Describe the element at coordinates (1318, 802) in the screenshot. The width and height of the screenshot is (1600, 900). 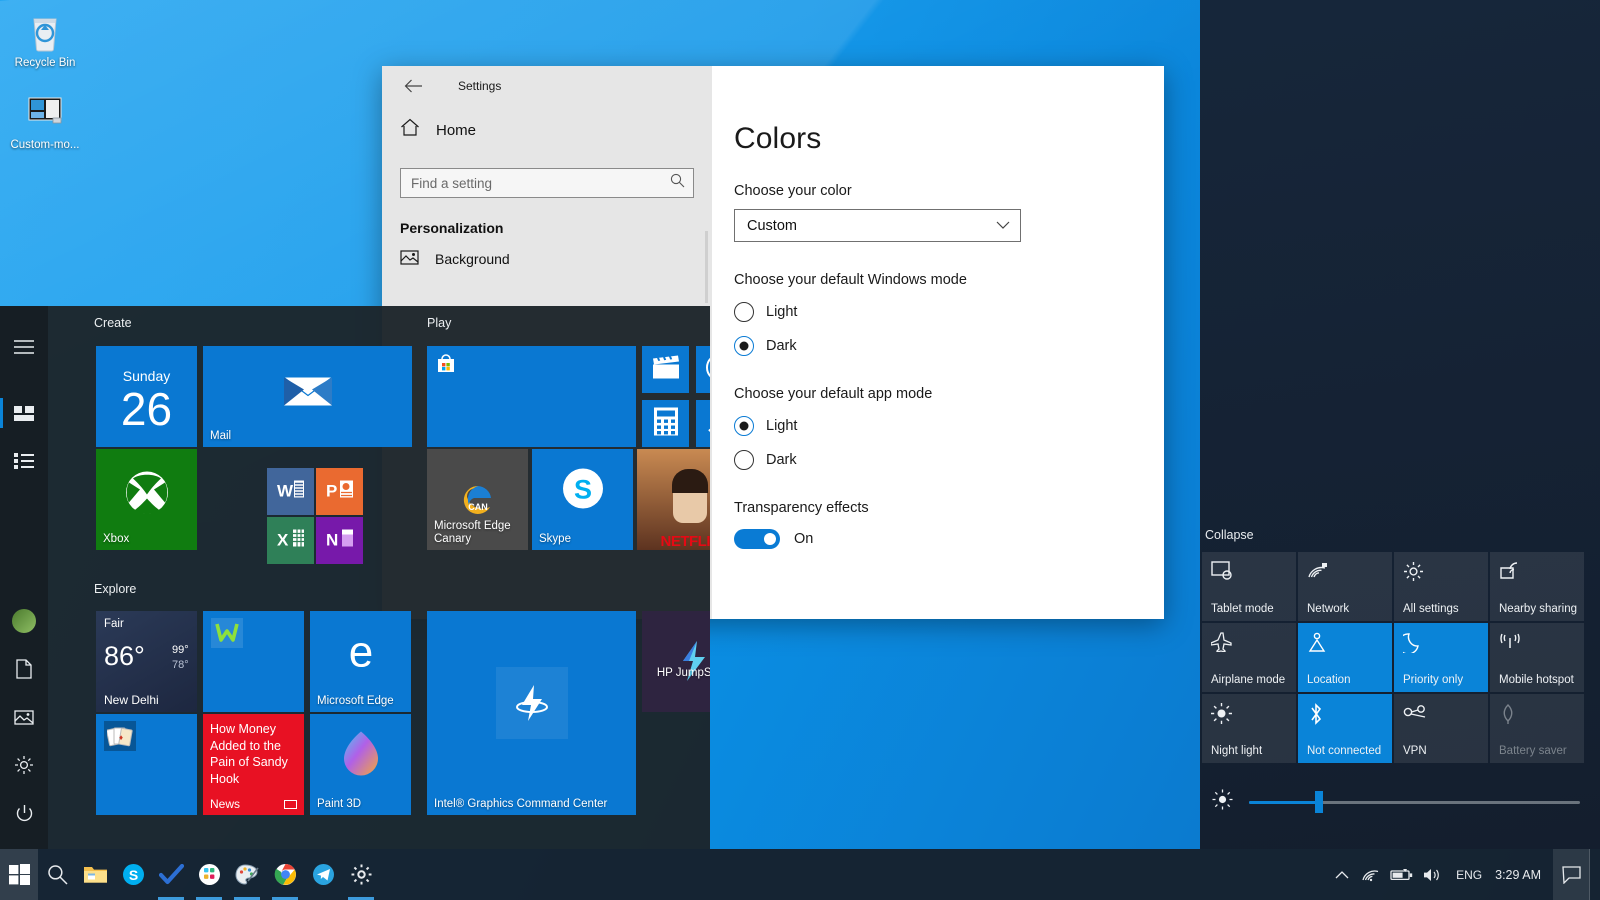
I see `brightness-thumb` at that location.